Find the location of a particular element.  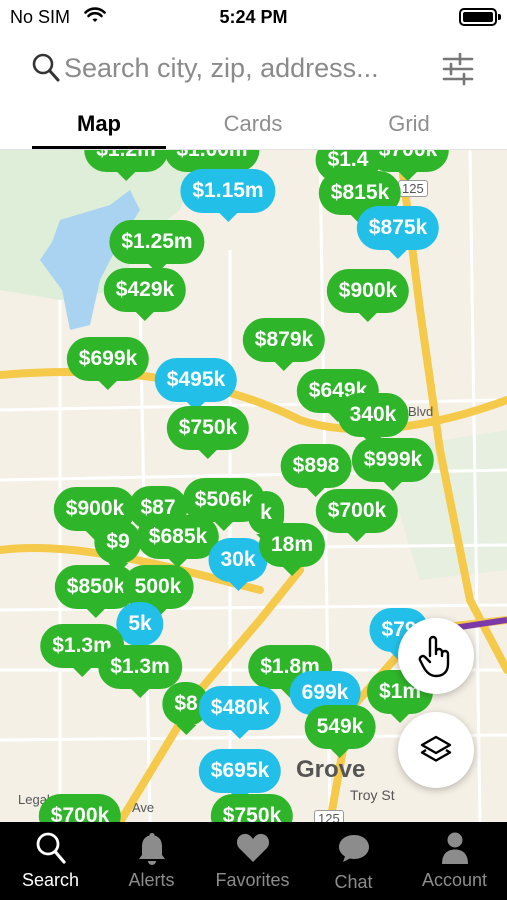

tabbar-account: Account is located at coordinates (454, 861).